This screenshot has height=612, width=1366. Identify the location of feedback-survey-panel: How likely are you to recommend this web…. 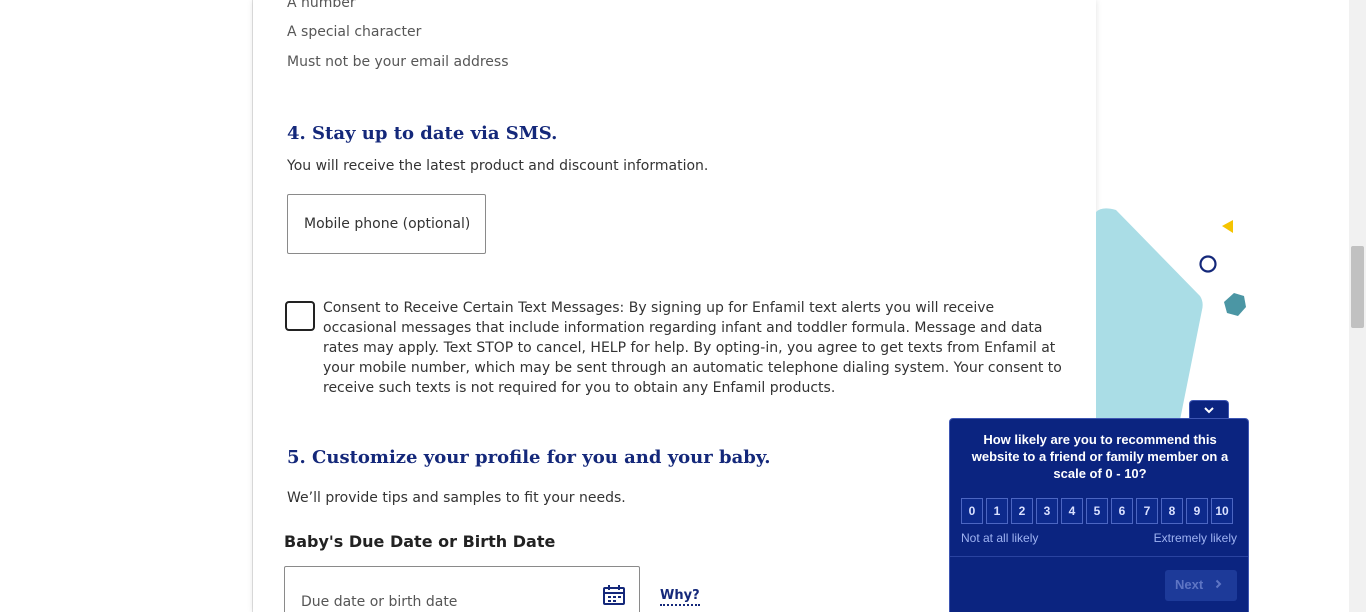
(1099, 515).